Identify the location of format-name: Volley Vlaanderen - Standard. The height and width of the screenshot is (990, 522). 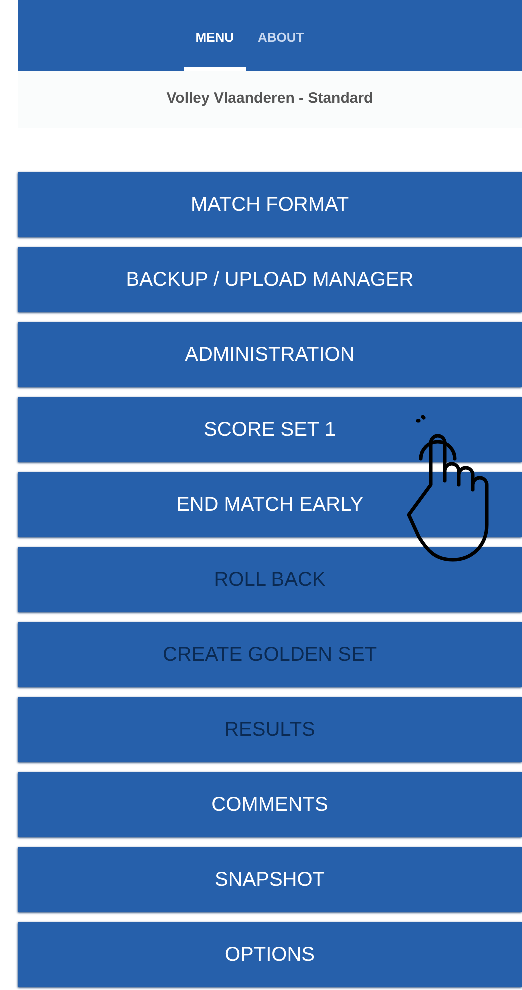
(270, 99).